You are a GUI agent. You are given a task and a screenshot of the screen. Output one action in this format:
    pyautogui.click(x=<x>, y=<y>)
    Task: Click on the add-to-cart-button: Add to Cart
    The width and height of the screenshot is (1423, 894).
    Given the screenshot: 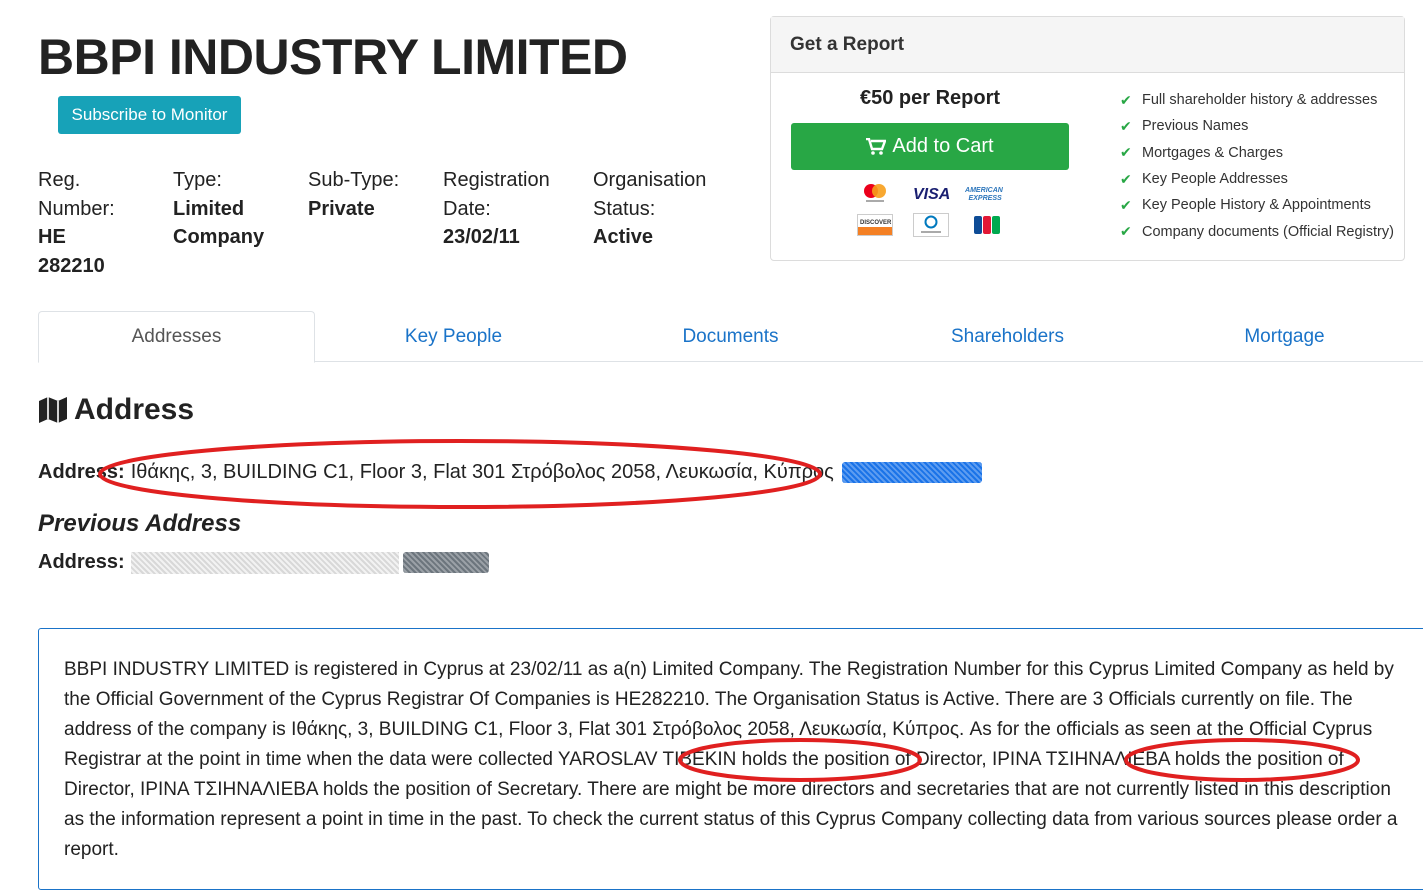 What is the action you would take?
    pyautogui.click(x=930, y=146)
    